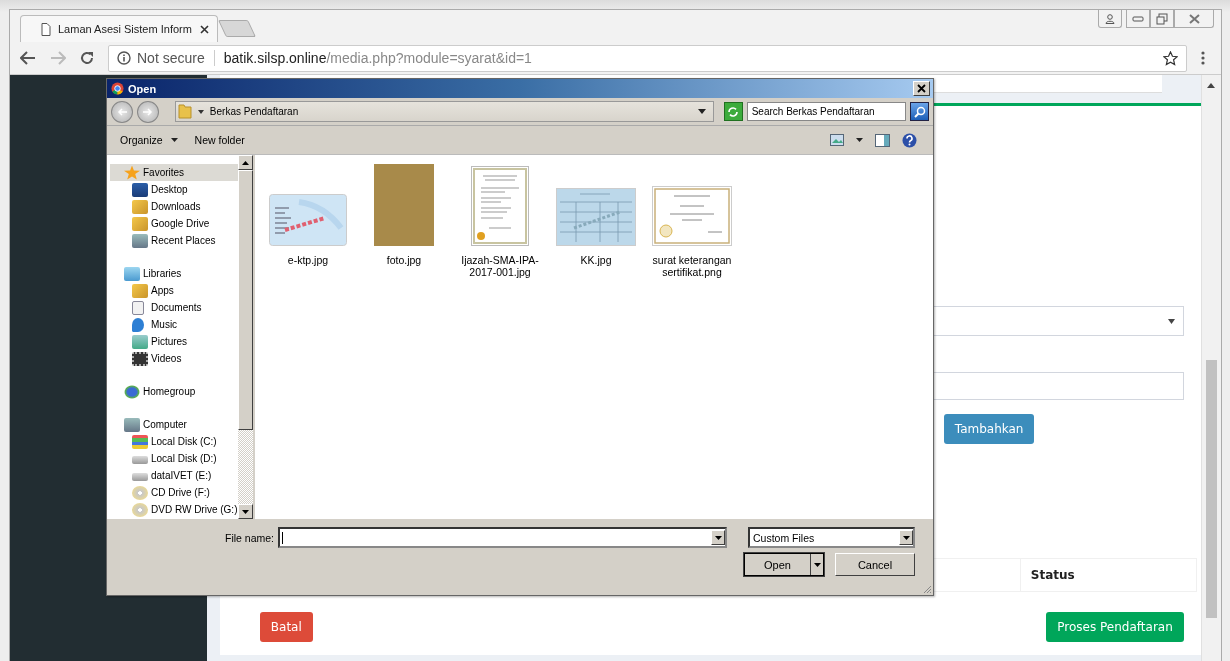 The width and height of the screenshot is (1230, 661). I want to click on bookmark-star-icon, so click(1170, 58).